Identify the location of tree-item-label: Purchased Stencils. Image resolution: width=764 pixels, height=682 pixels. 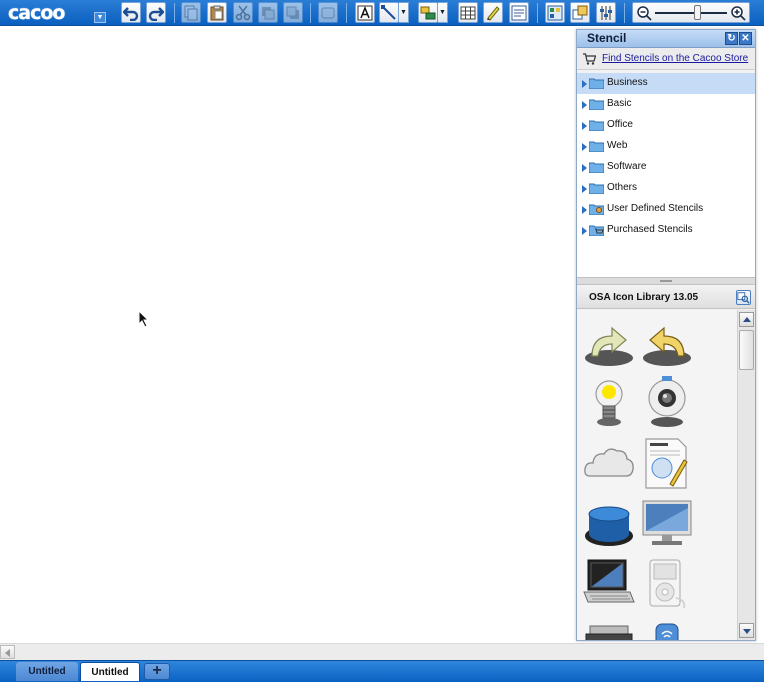
(650, 229).